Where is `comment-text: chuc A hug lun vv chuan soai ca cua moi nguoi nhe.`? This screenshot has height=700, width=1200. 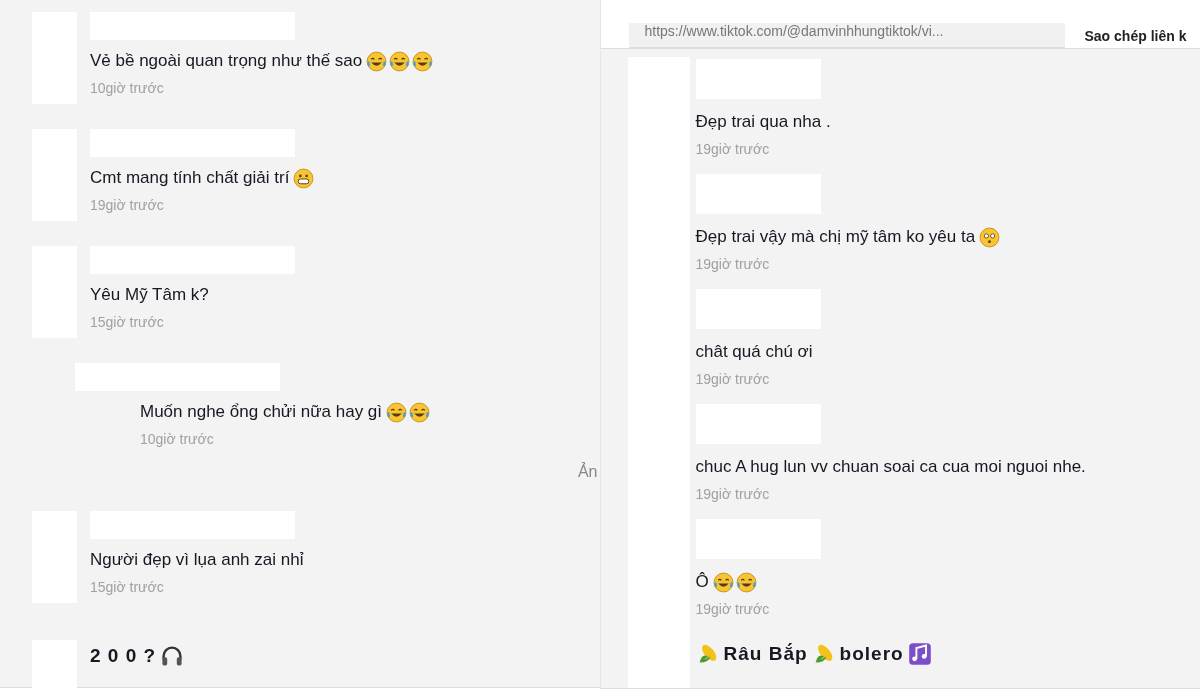
comment-text: chuc A hug lun vv chuan soai ca cua moi nguoi nhe. is located at coordinates (890, 467).